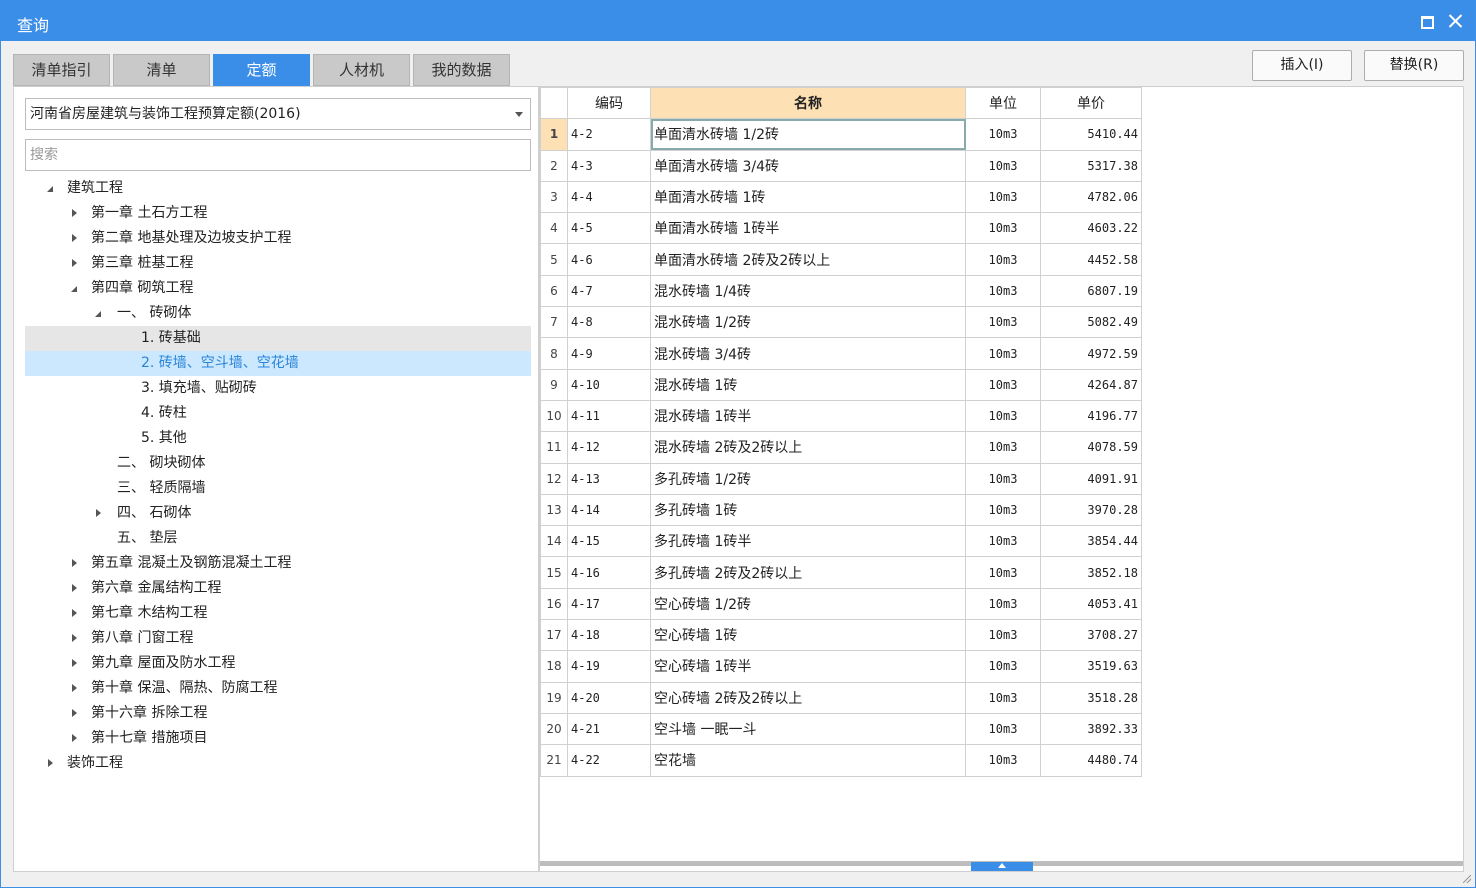  Describe the element at coordinates (609, 322) in the screenshot. I see `code-cell: 4-8` at that location.